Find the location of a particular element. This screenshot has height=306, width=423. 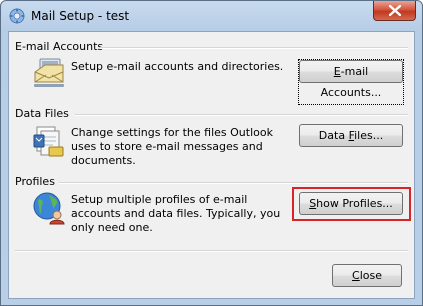

email-accounts-divider is located at coordinates (254, 48).